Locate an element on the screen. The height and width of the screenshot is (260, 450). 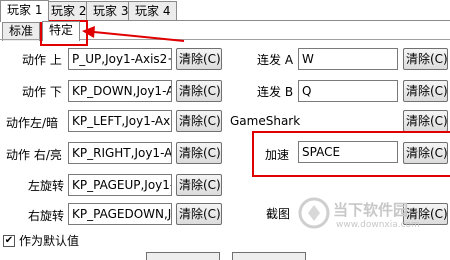
clear-button-action-left: 清除(C) is located at coordinates (199, 121).